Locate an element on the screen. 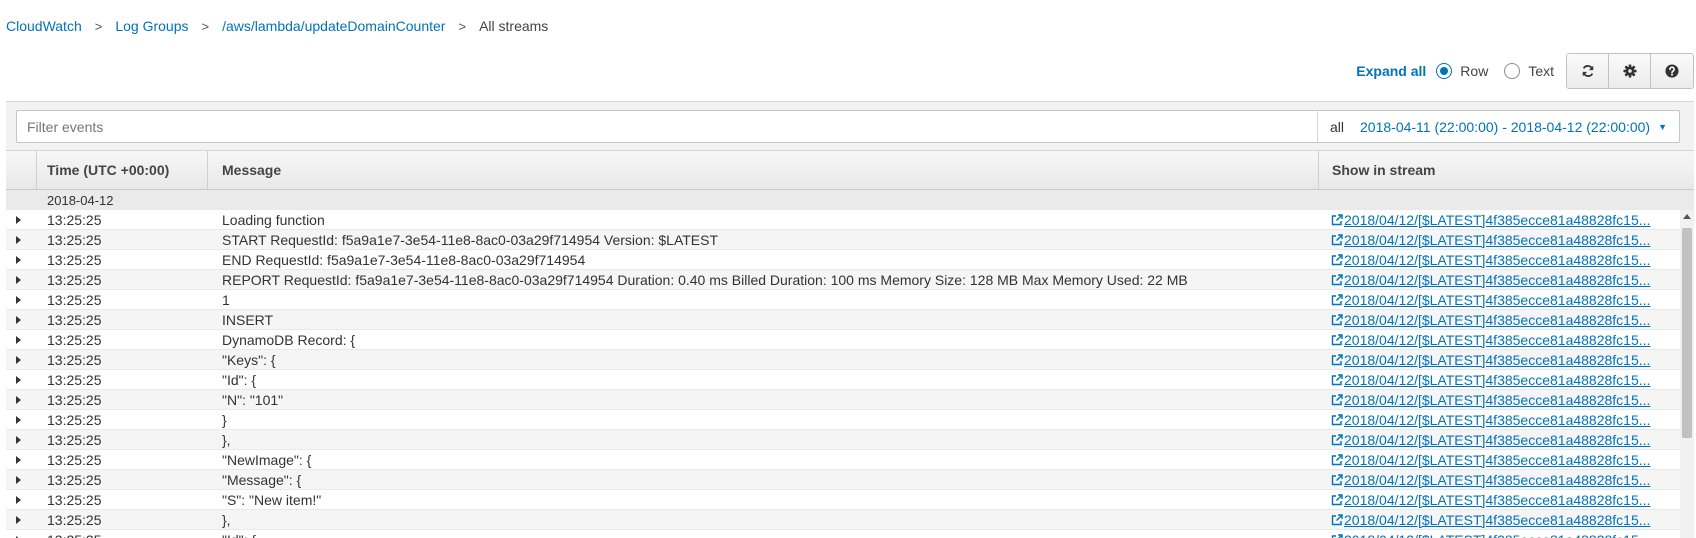  text-view-label: Text is located at coordinates (1541, 71).